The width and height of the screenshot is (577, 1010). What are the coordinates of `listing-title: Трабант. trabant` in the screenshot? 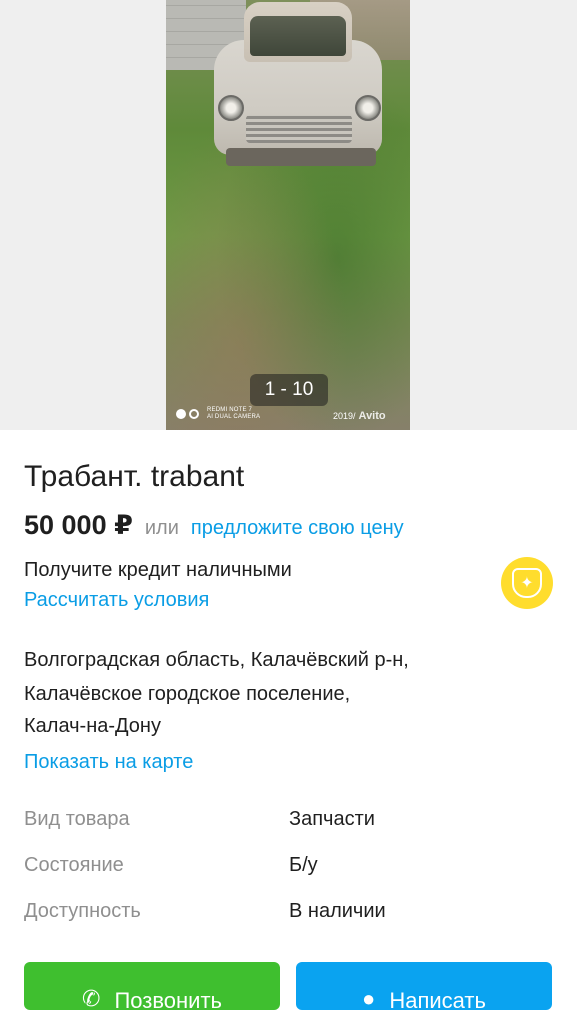 It's located at (134, 476).